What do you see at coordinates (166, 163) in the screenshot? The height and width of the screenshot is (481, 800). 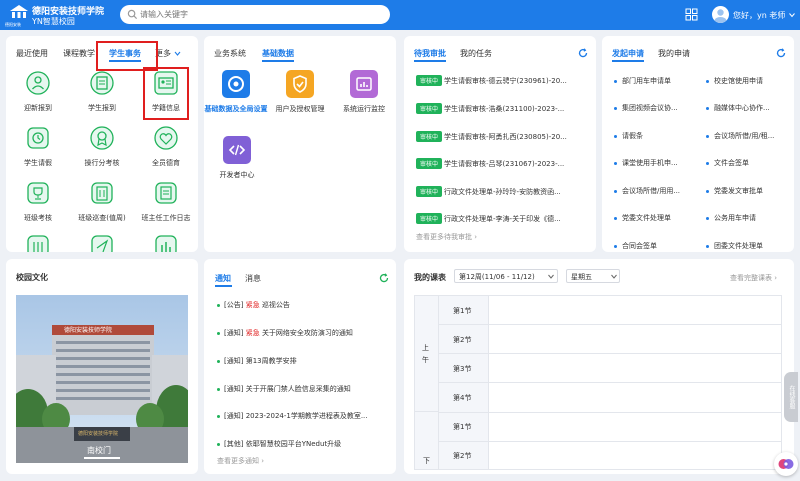 I see `tile-label: 全员德育` at bounding box center [166, 163].